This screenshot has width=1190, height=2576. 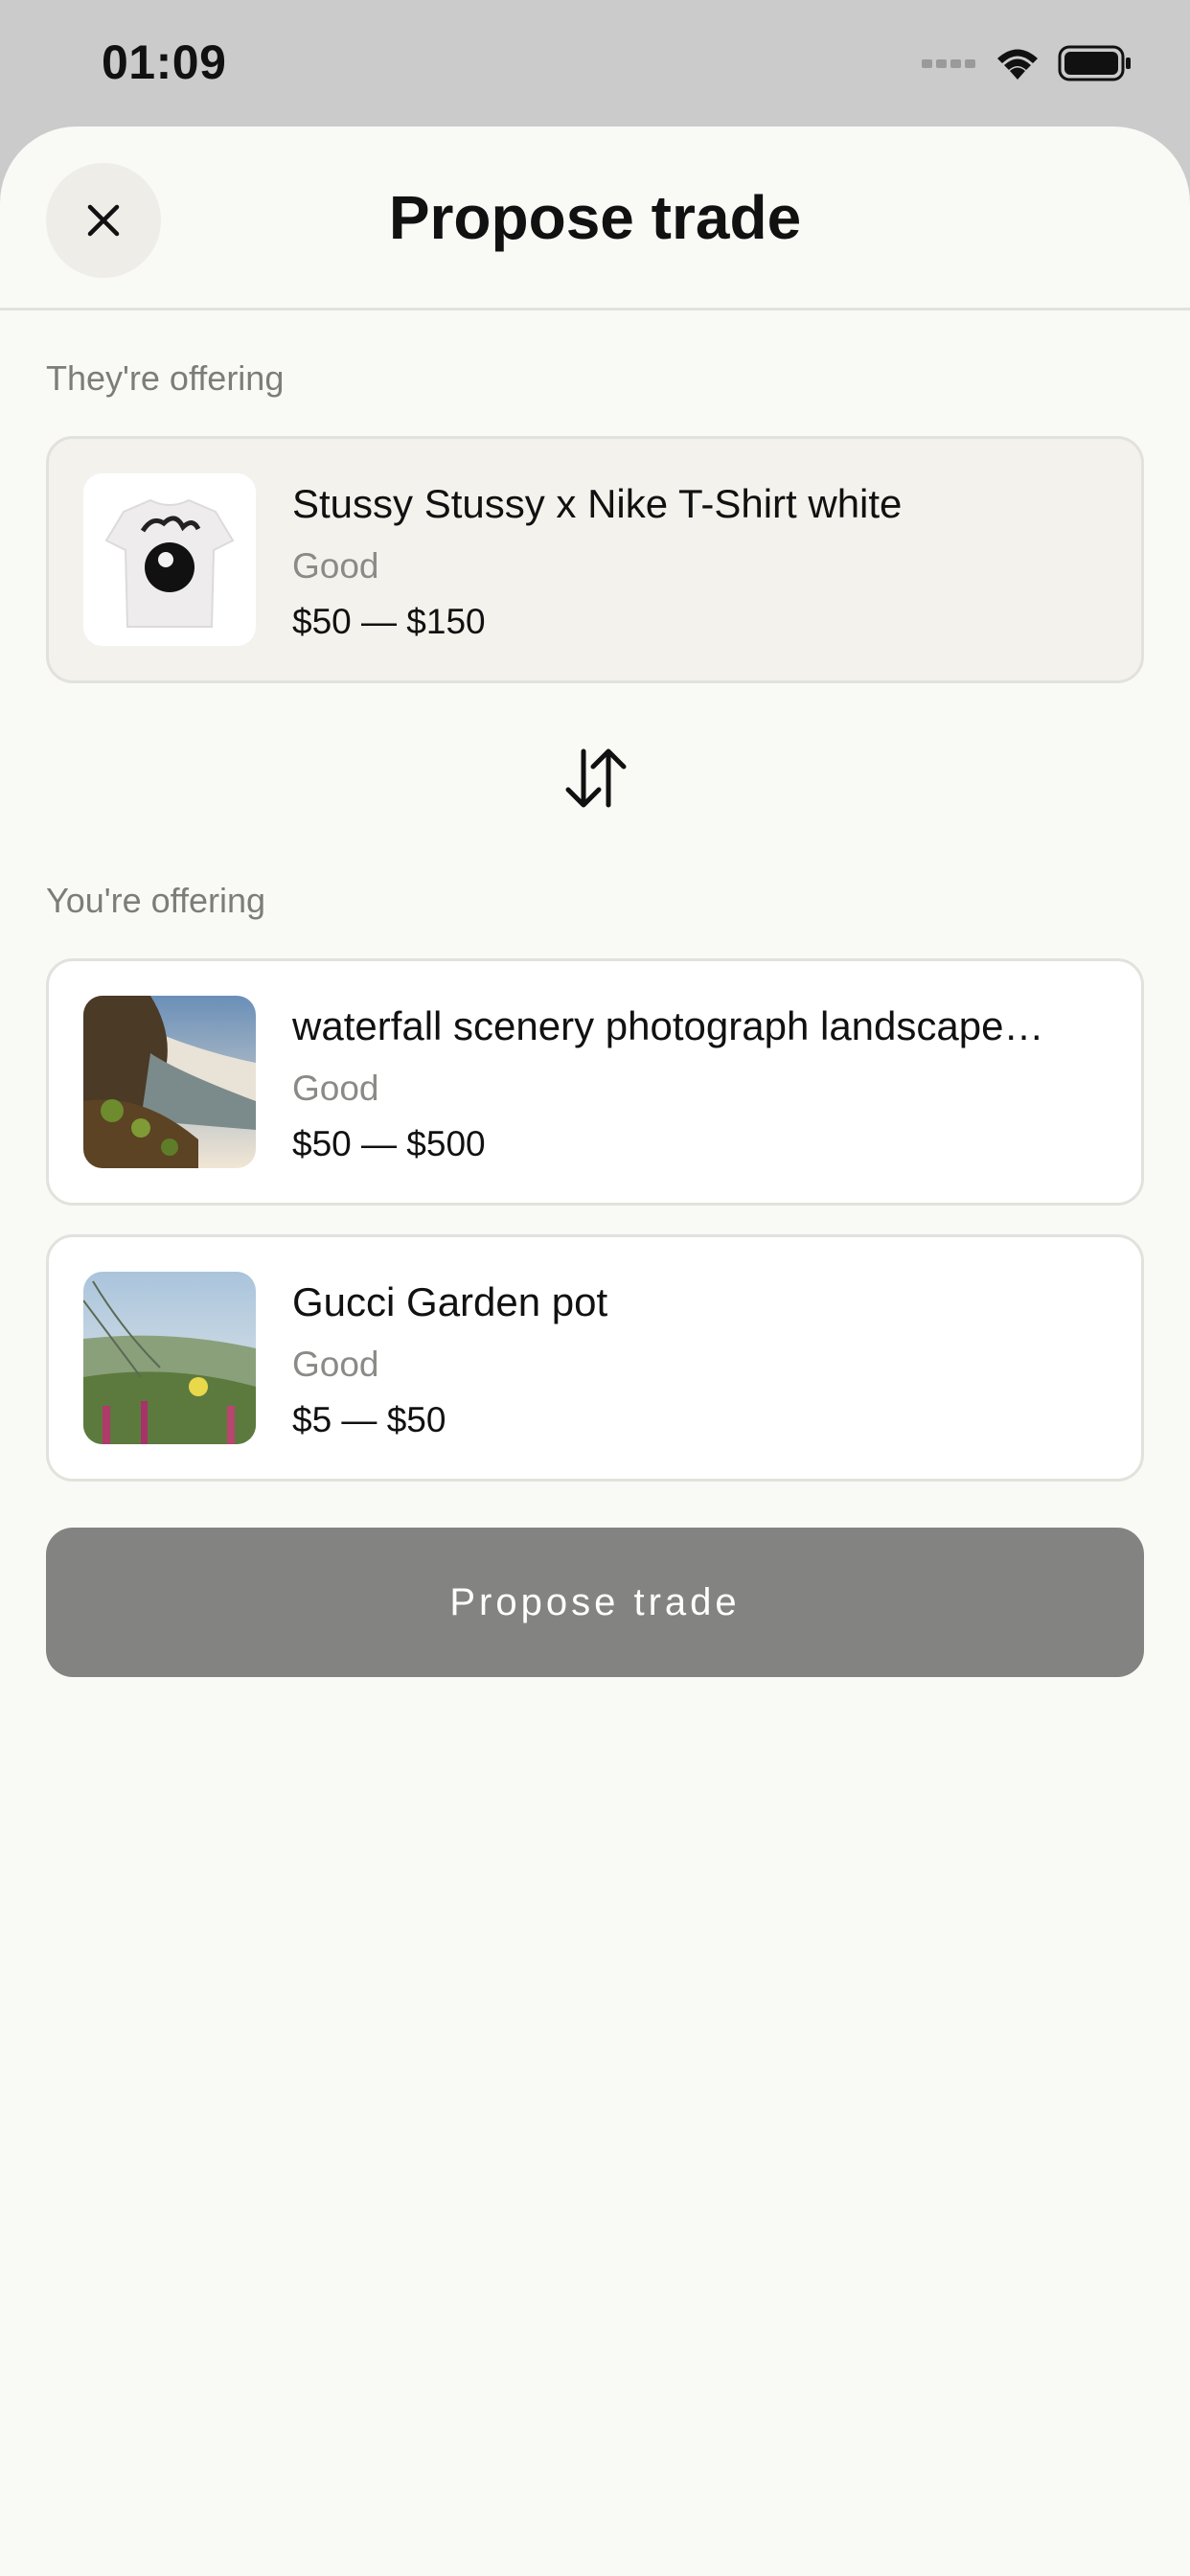 I want to click on sheet-header: Propose trade, so click(x=595, y=218).